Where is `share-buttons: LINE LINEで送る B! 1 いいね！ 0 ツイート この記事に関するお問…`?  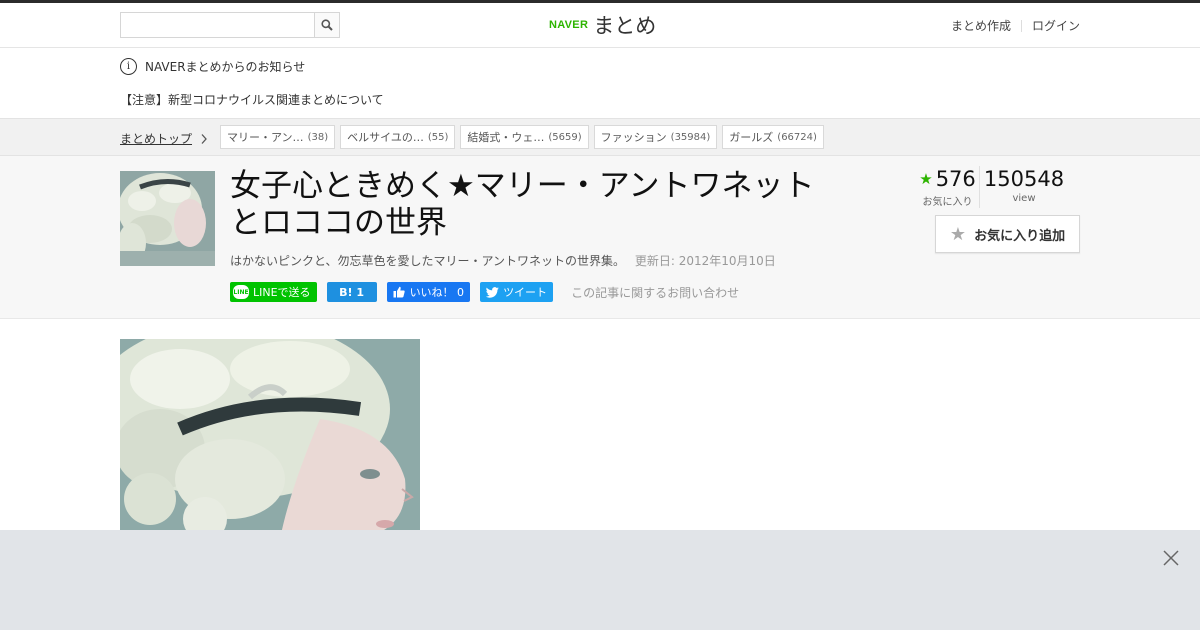
share-buttons: LINE LINEで送る B! 1 いいね！ 0 ツイート この記事に関するお問… is located at coordinates (484, 292).